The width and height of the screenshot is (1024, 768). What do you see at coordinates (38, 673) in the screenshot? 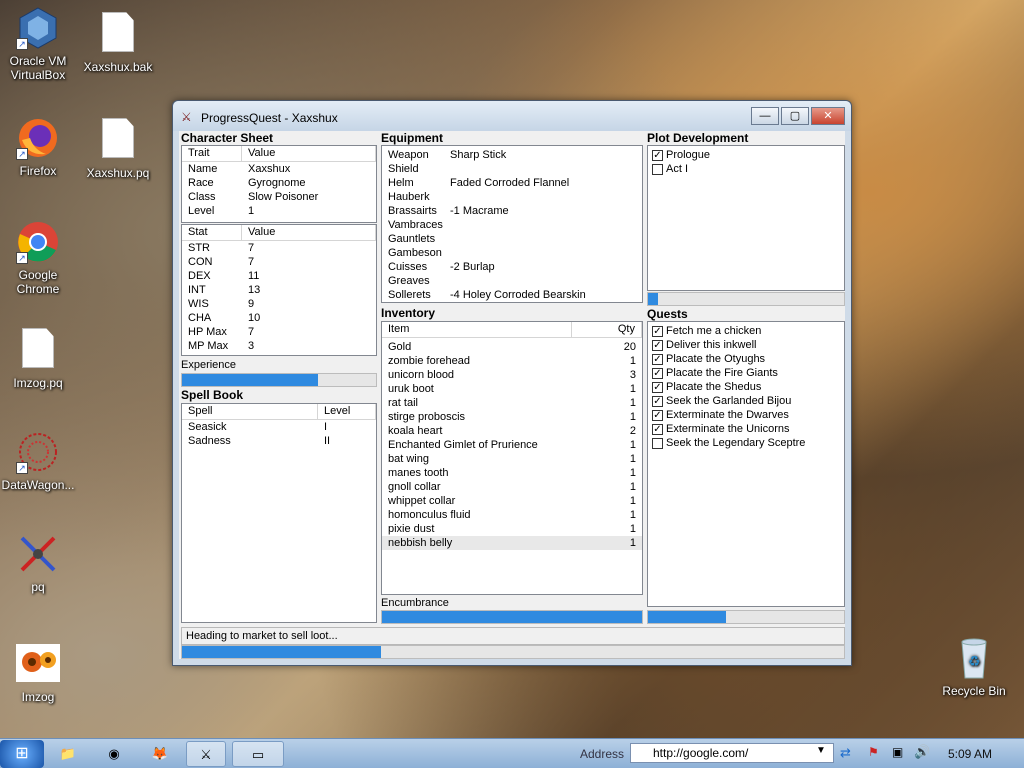
I see `desktop-icon-imzog: Imzog` at bounding box center [38, 673].